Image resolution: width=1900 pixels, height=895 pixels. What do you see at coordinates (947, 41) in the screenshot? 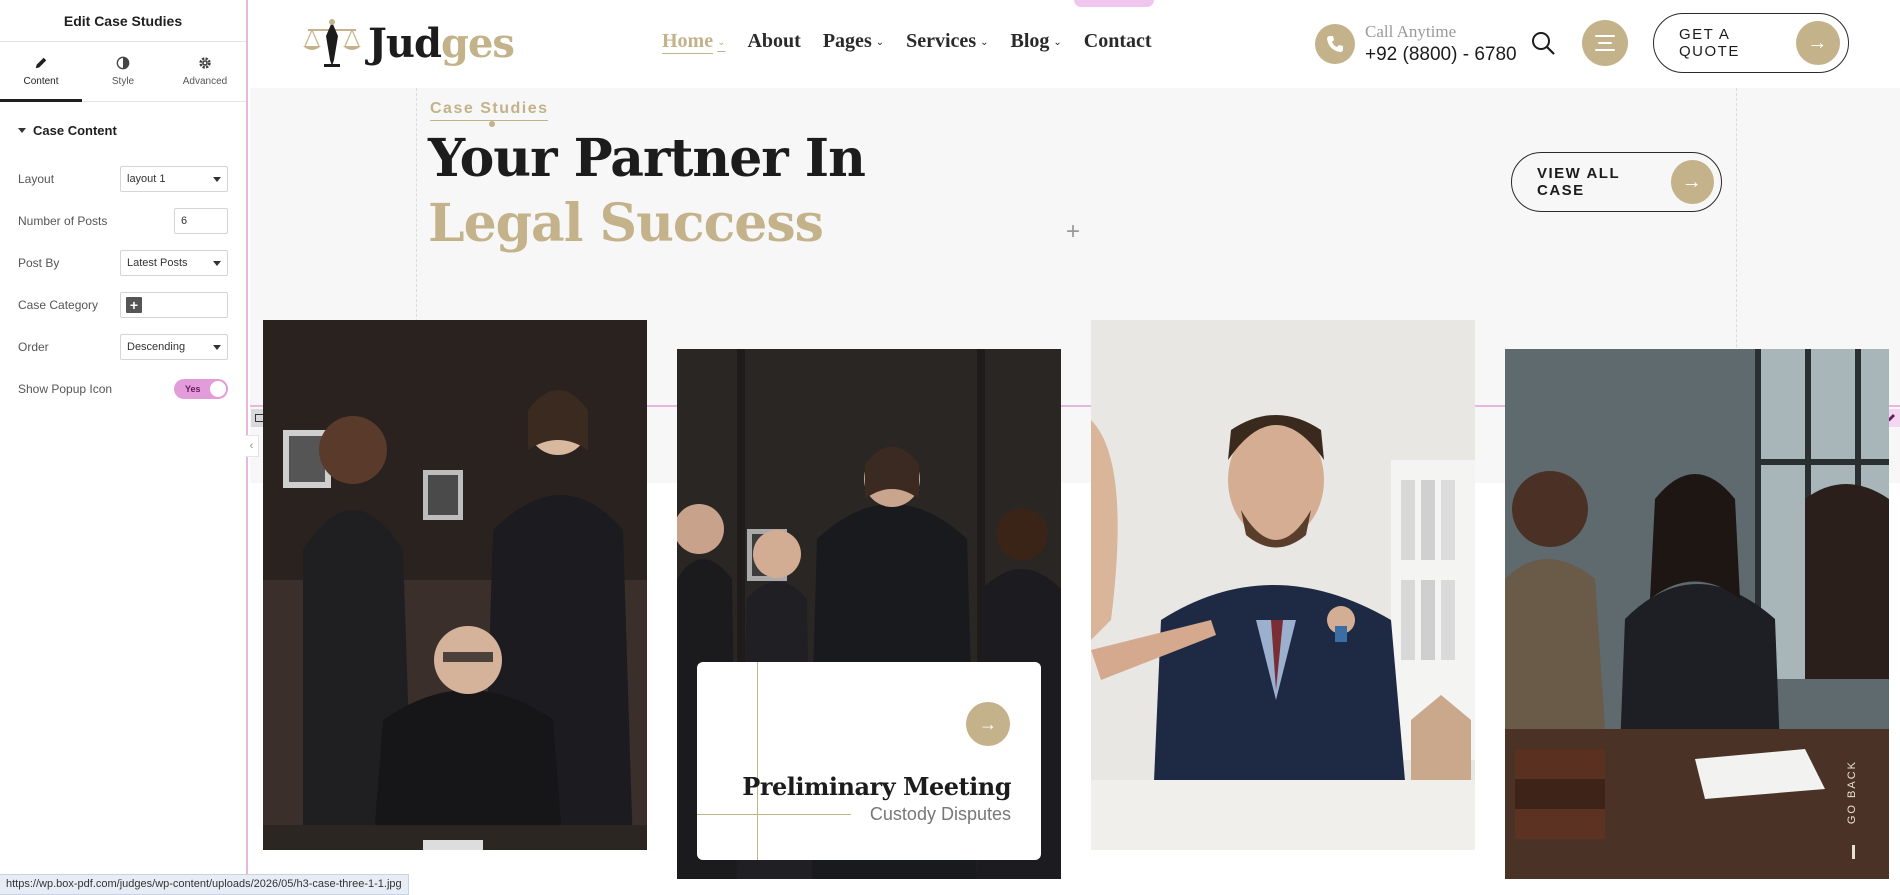
I see `nav-services: Services ⌄` at bounding box center [947, 41].